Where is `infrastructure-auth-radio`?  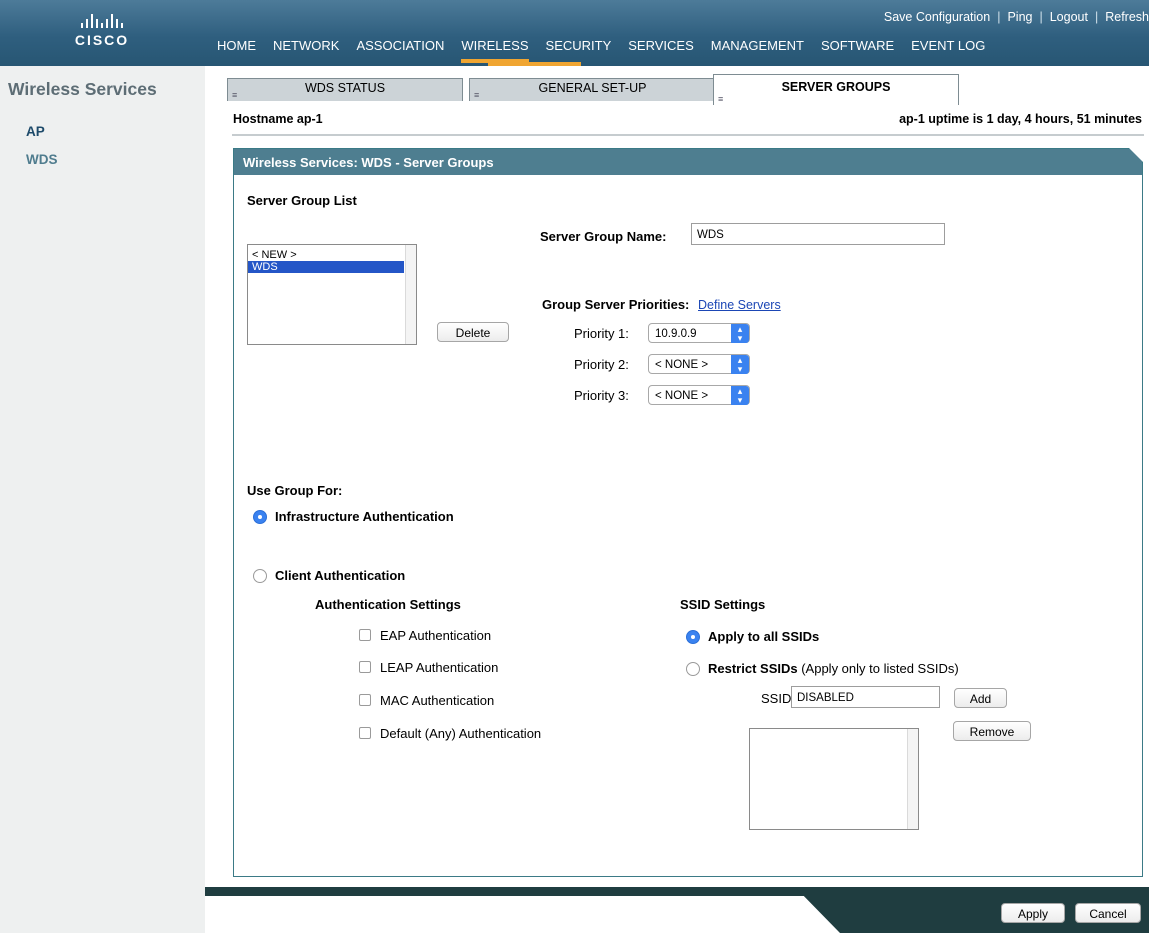 infrastructure-auth-radio is located at coordinates (260, 517).